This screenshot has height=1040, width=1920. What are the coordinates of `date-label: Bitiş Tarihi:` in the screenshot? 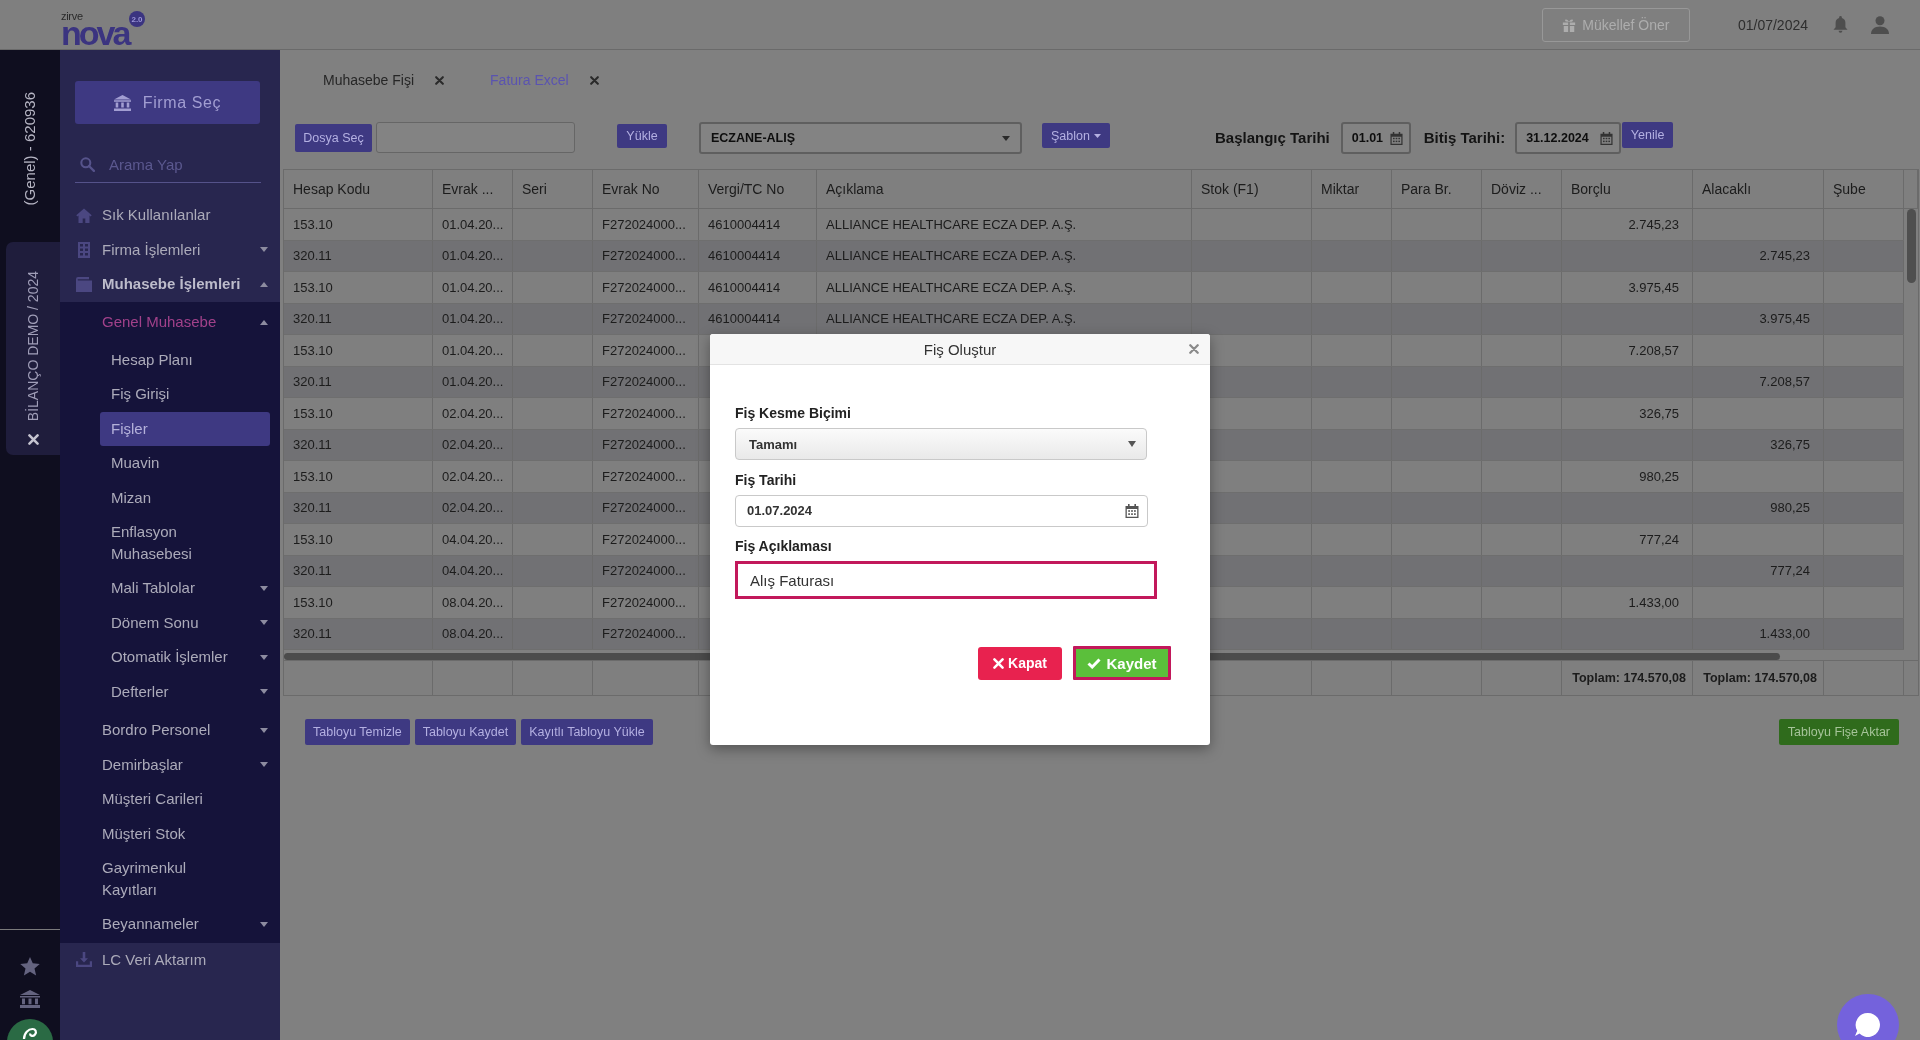 It's located at (1464, 138).